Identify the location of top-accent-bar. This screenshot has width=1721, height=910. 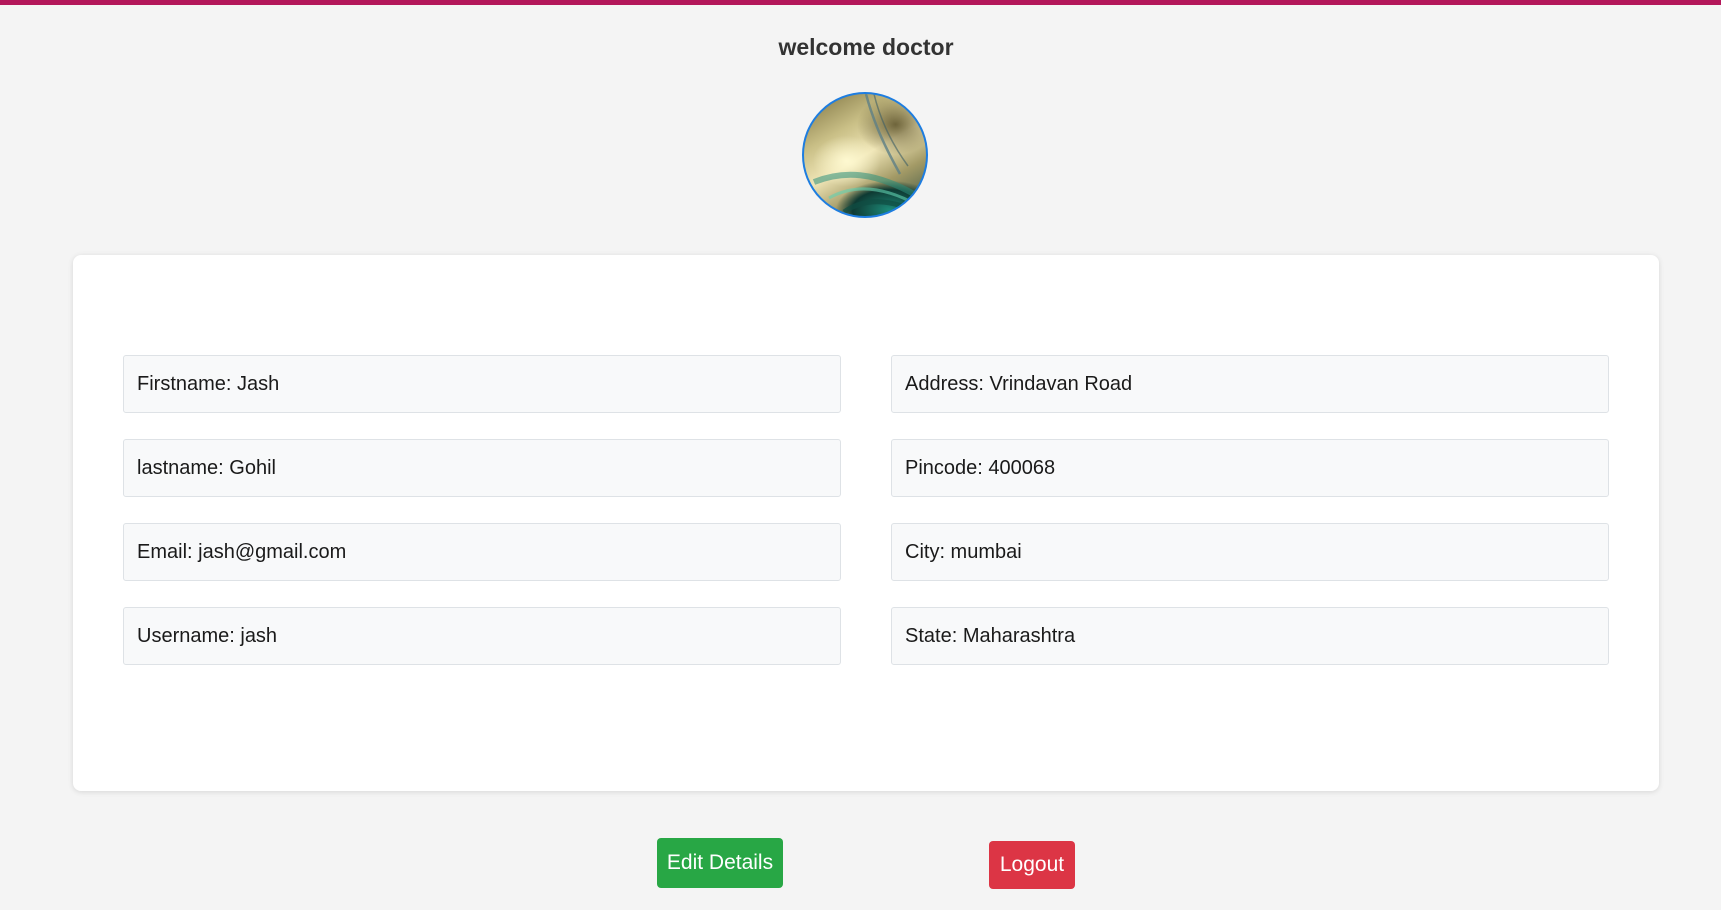
(860, 2).